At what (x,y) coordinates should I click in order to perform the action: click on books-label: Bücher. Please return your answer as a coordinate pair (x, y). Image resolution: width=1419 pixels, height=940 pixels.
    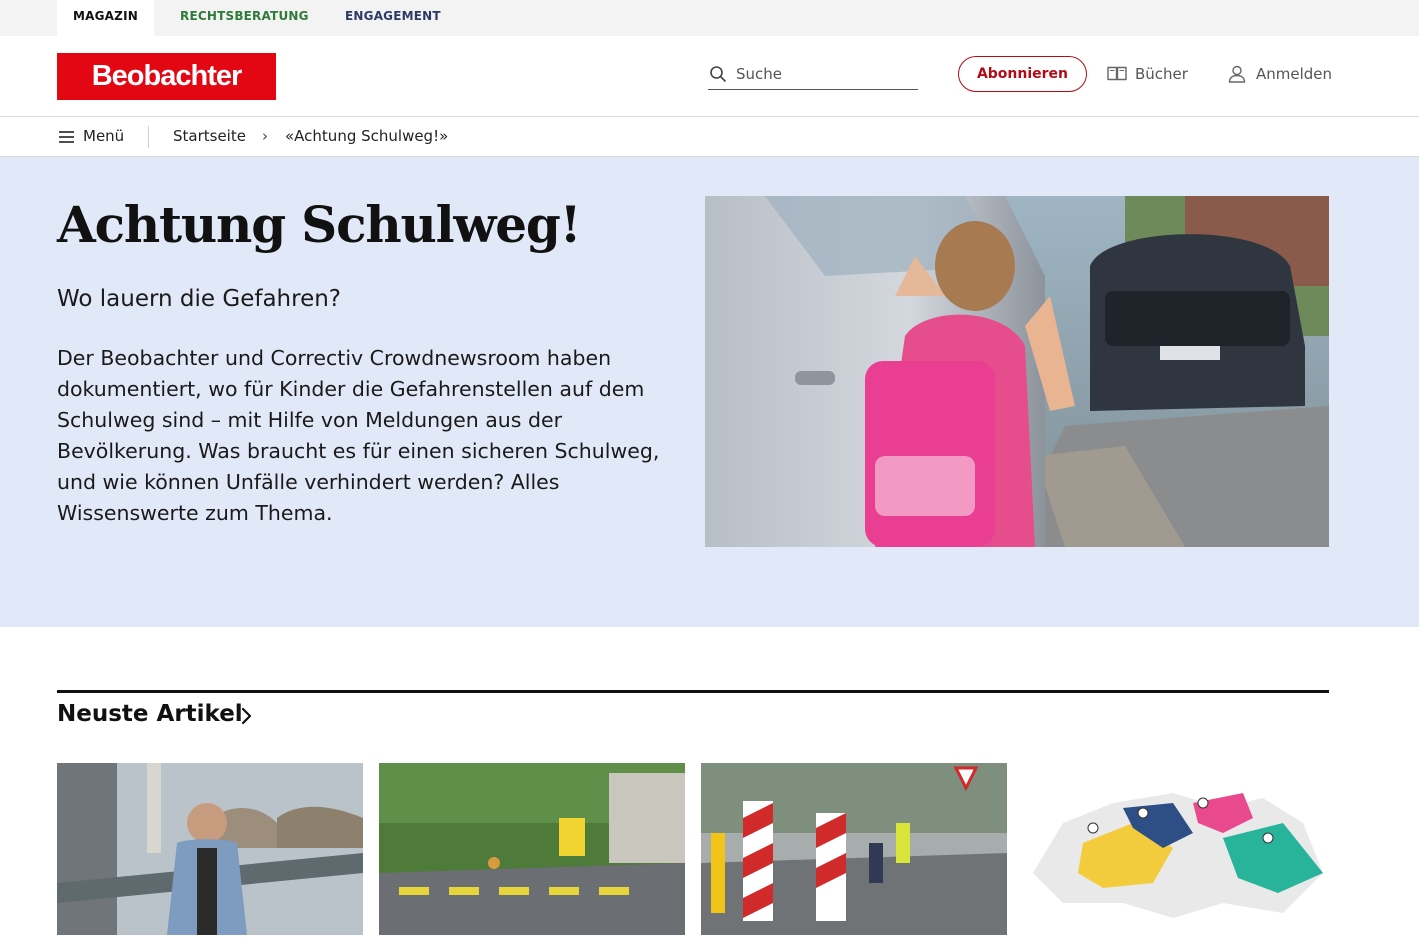
    Looking at the image, I should click on (1161, 74).